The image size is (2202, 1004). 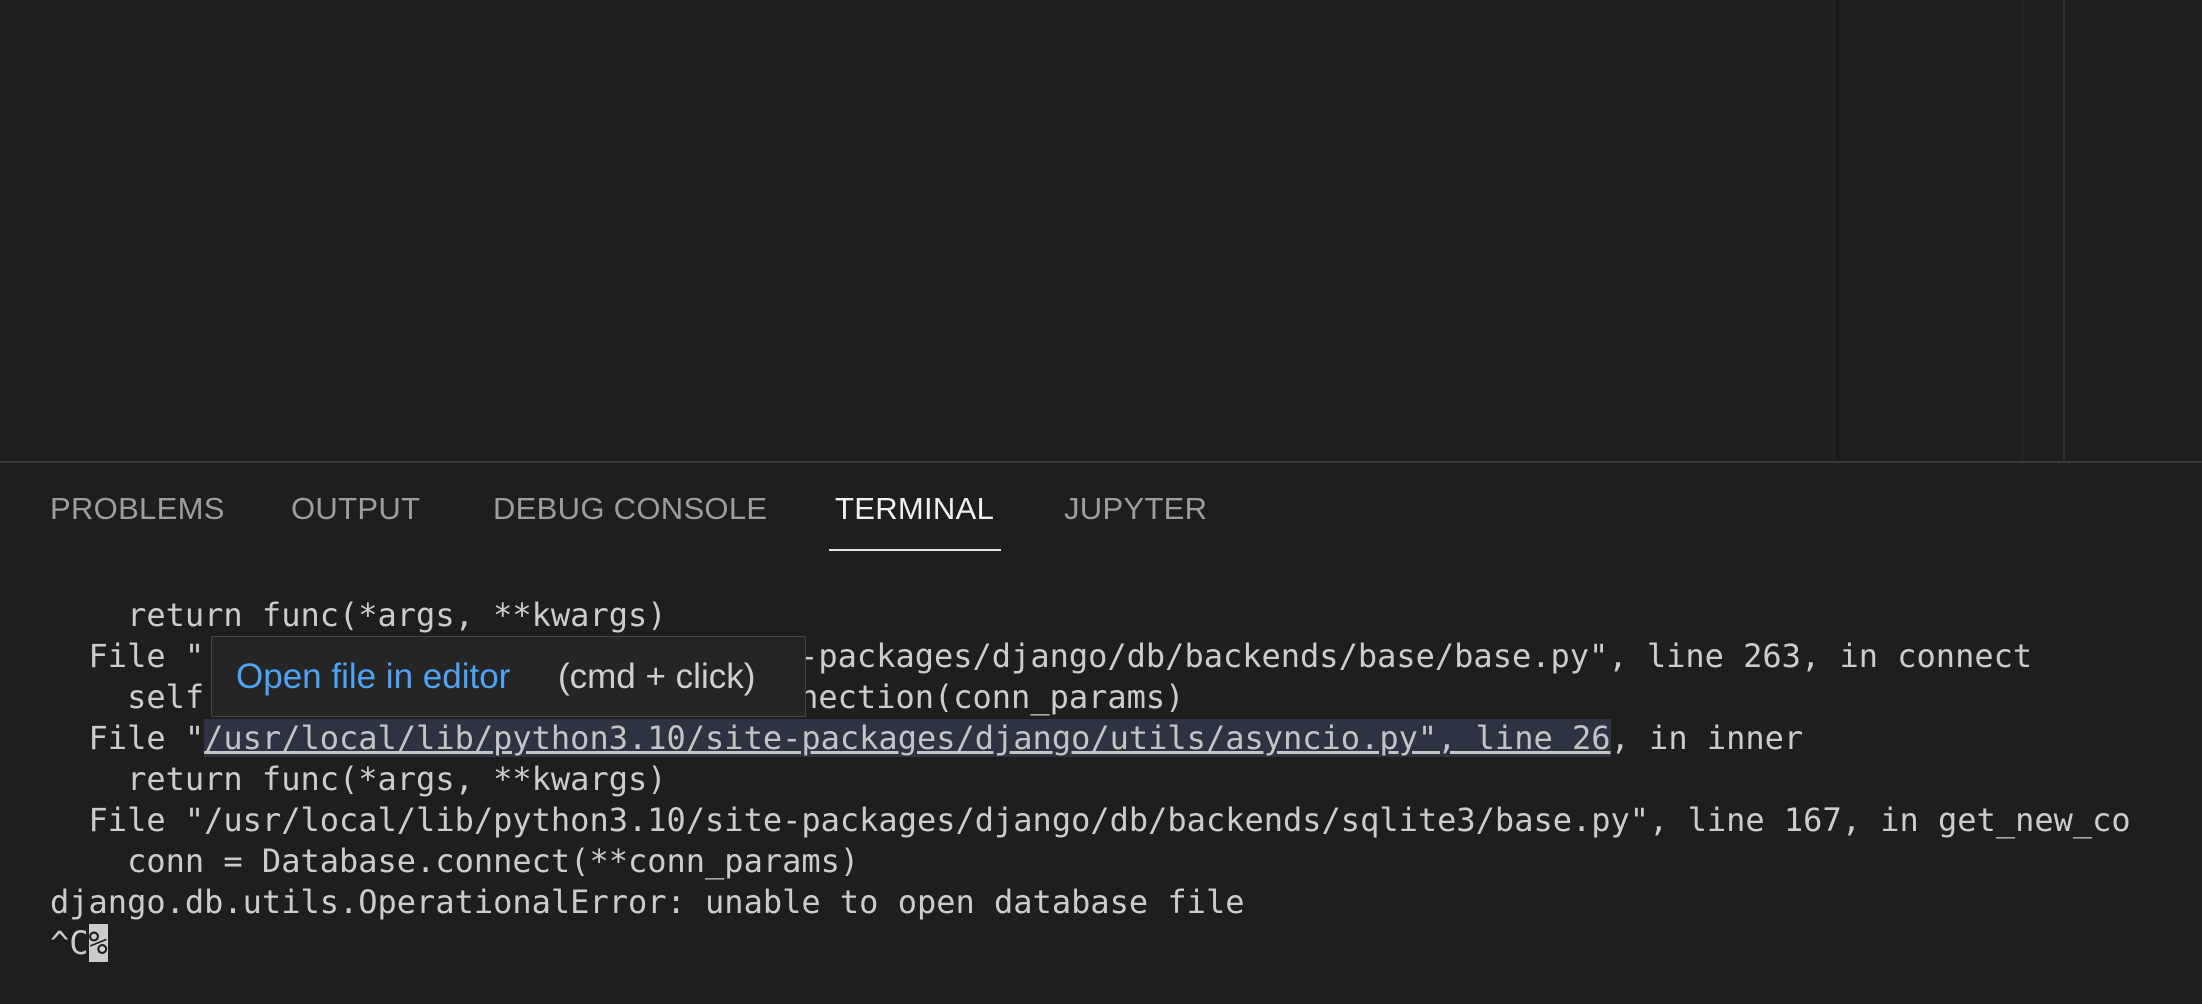 I want to click on overview-ruler-divider, so click(x=2022, y=230).